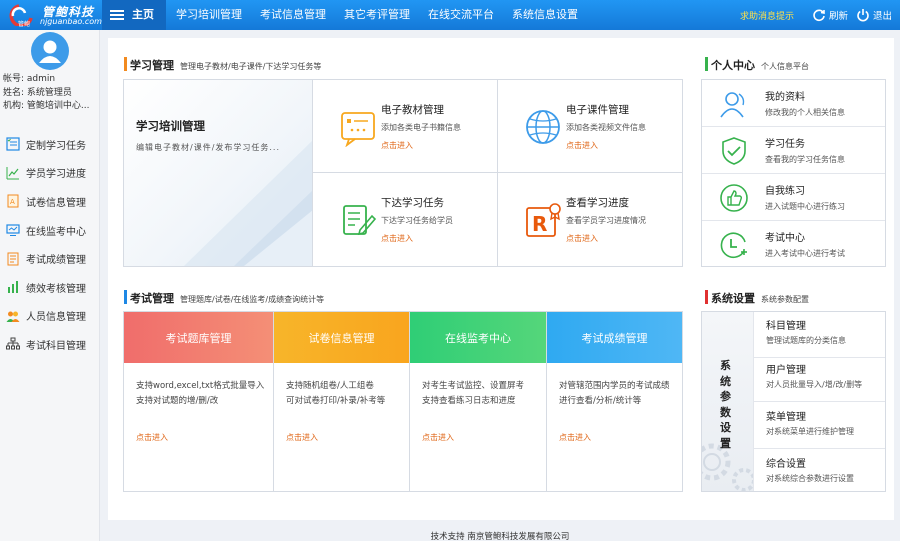 The height and width of the screenshot is (541, 900). I want to click on system-banner-text: 系统参数设置, so click(725, 404).